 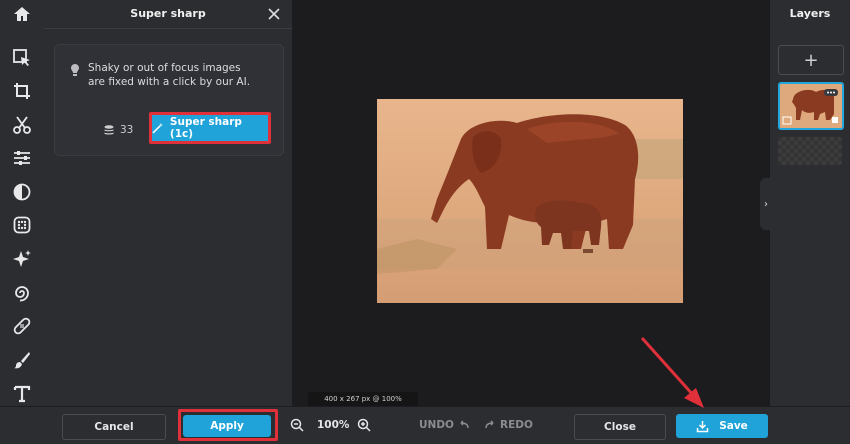 I want to click on magic-wand-icon, so click(x=157, y=128).